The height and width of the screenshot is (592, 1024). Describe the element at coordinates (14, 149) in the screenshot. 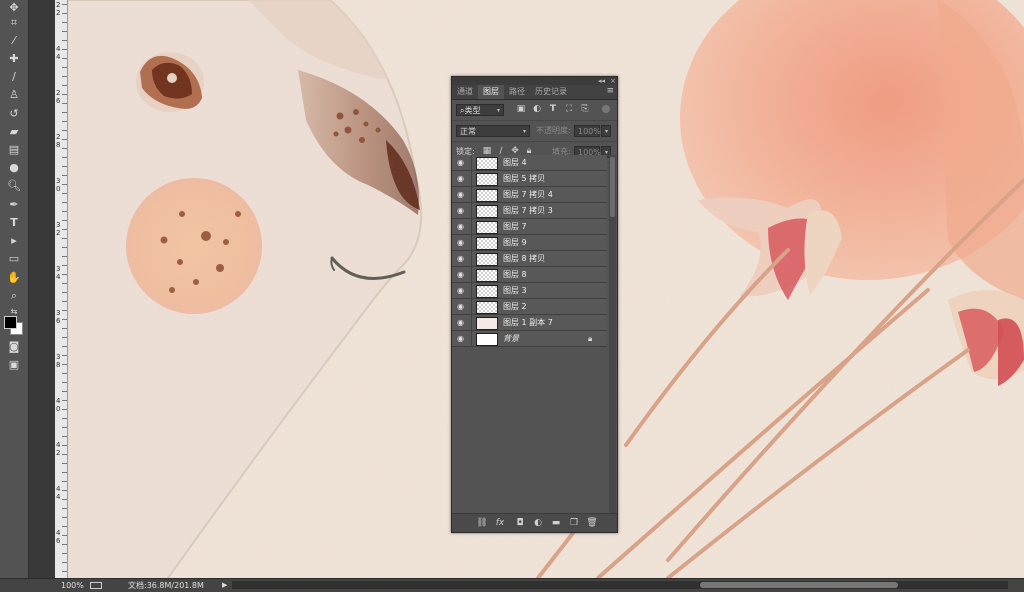

I see `gradient-icon: ▤` at that location.